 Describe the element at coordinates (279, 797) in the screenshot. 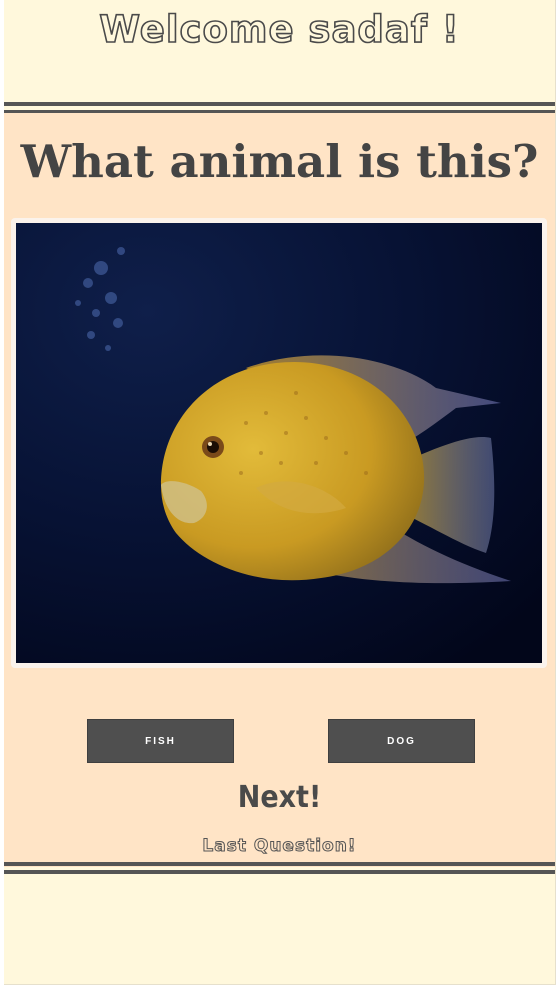

I see `next-button: Next!` at that location.